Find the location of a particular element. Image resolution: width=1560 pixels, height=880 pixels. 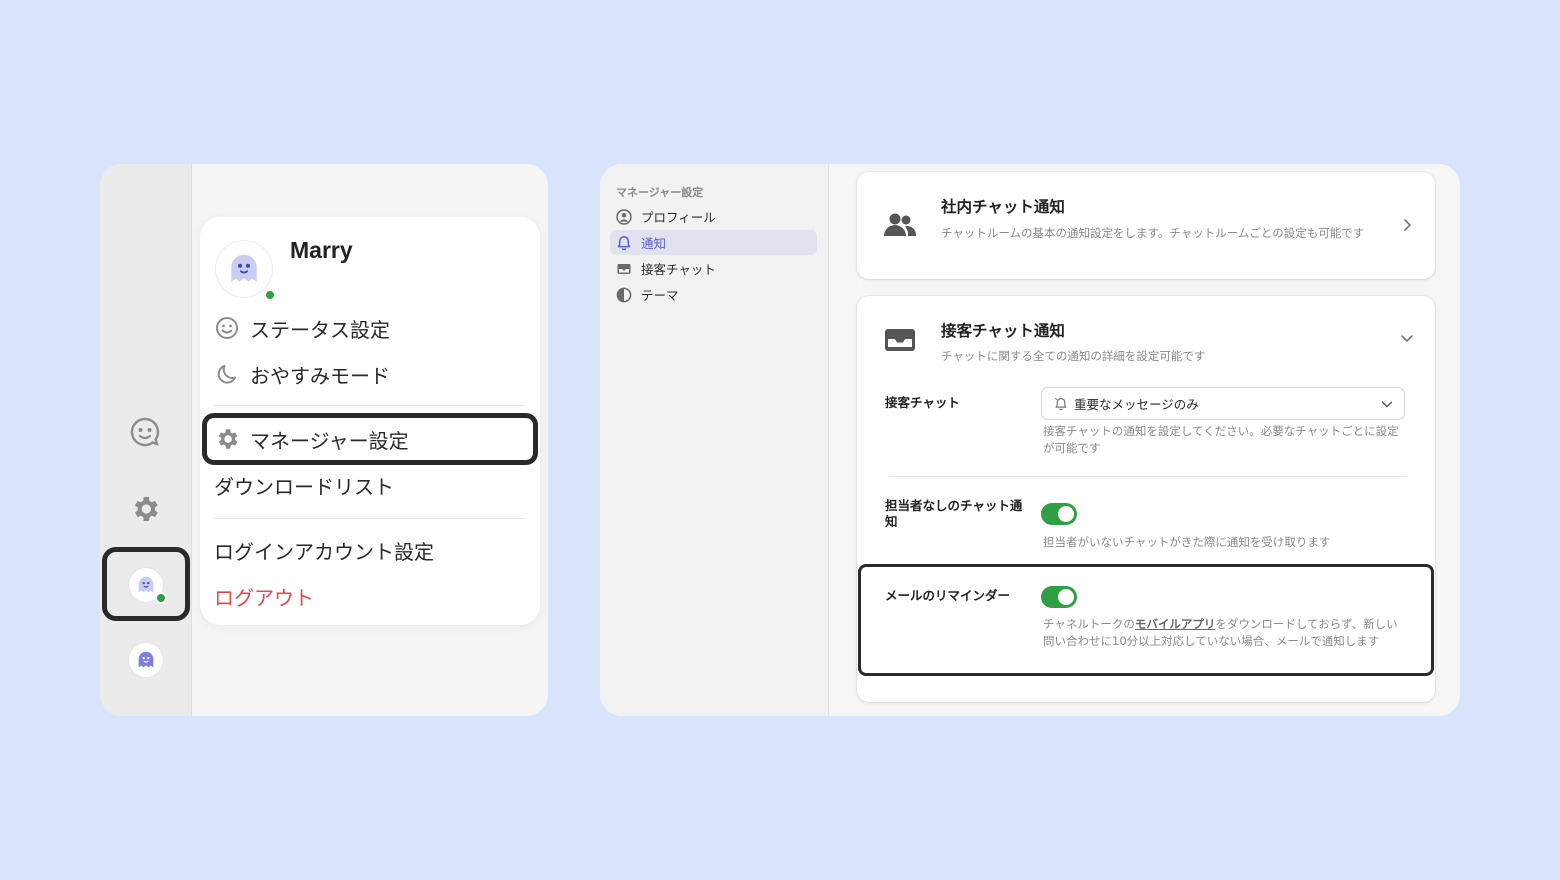

chevron-right-icon is located at coordinates (1407, 225).